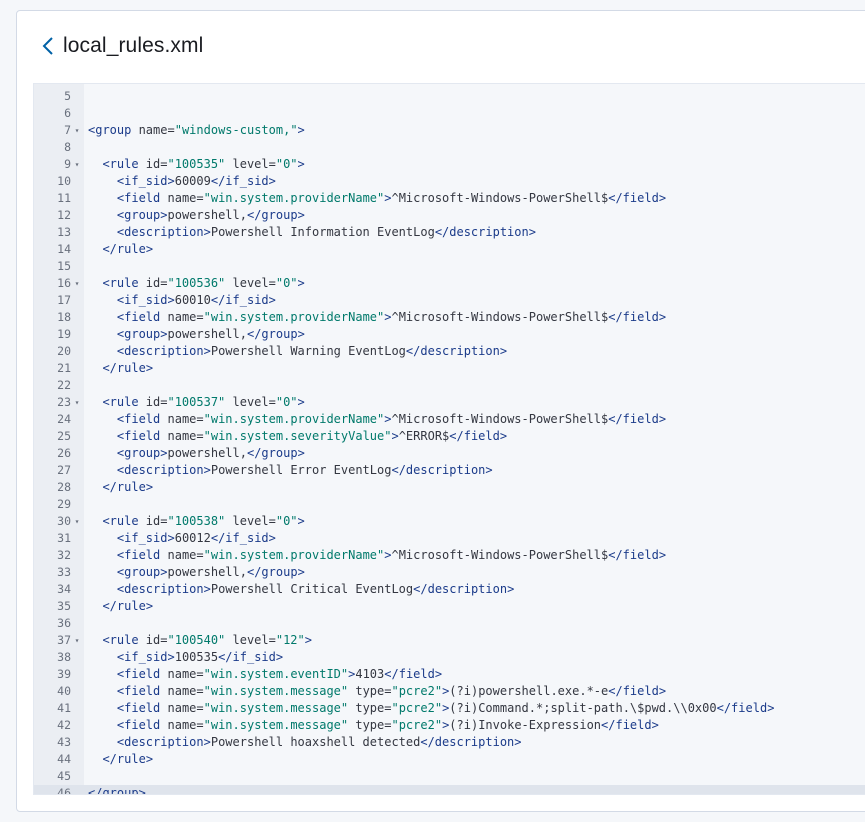 The width and height of the screenshot is (865, 822). I want to click on code-line: 17 <if_sid>60010</if_sid>, so click(449, 300).